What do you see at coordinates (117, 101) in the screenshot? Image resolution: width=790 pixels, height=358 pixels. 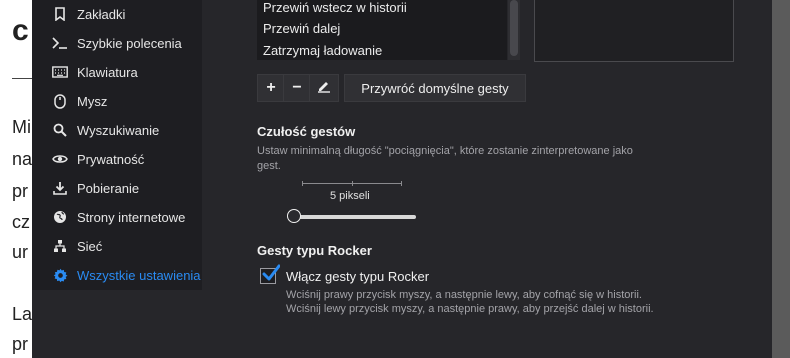 I see `sidebar-item-mouse: Mysz` at bounding box center [117, 101].